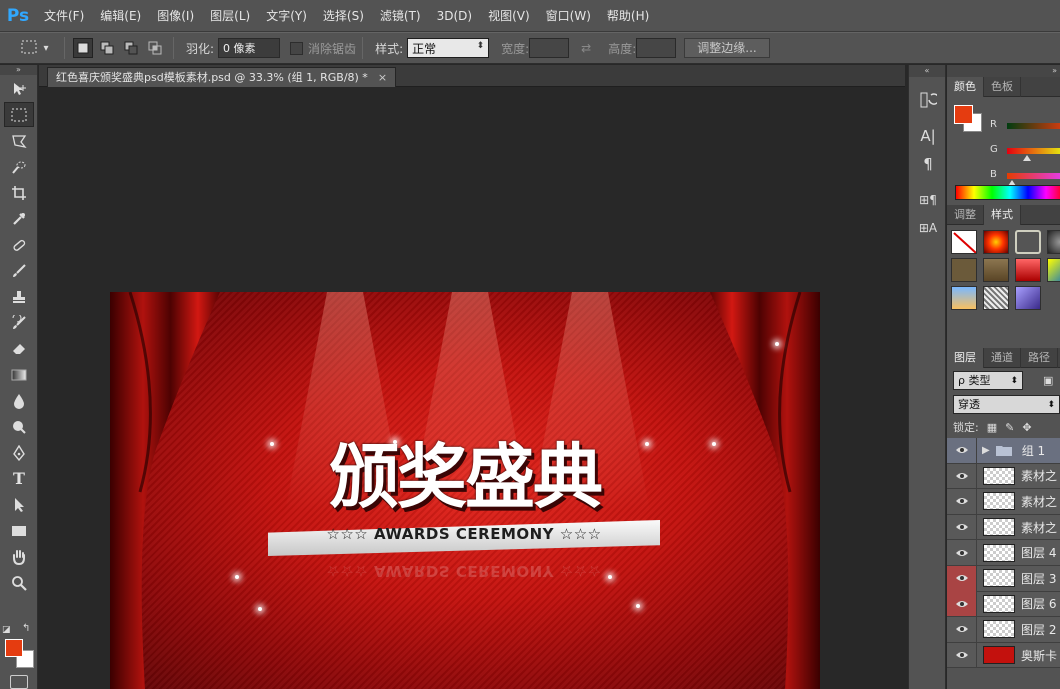 The height and width of the screenshot is (689, 1060). I want to click on image-filter-icon: ▣, so click(1048, 380).